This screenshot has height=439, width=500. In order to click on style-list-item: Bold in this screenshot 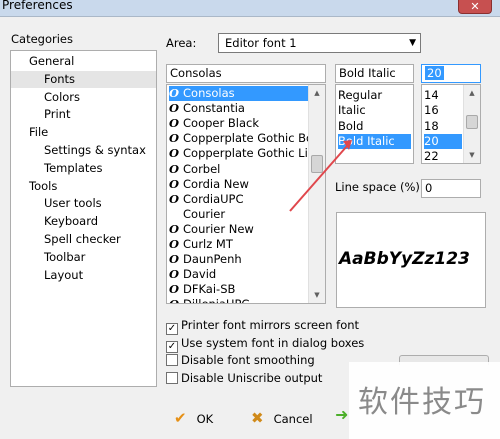, I will do `click(374, 126)`.